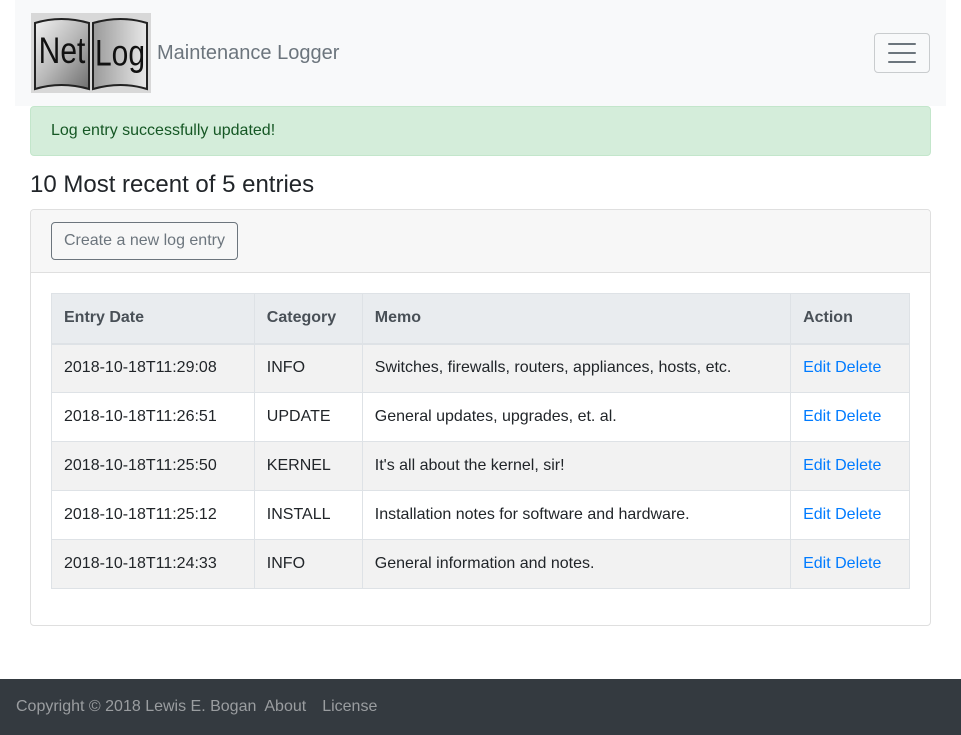 The width and height of the screenshot is (961, 735). I want to click on entry-date: 2018-10-18T11:25:50, so click(153, 466).